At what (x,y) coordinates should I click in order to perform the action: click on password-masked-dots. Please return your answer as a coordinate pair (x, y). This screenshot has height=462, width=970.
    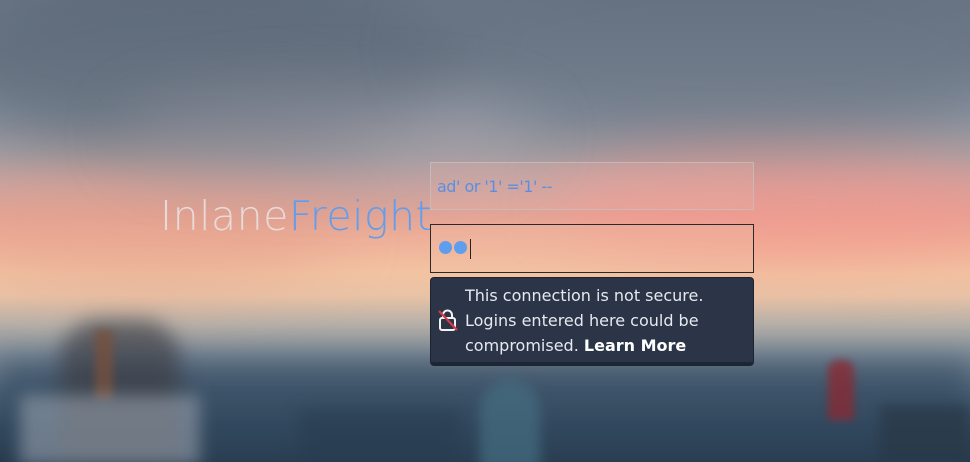
    Looking at the image, I should click on (454, 248).